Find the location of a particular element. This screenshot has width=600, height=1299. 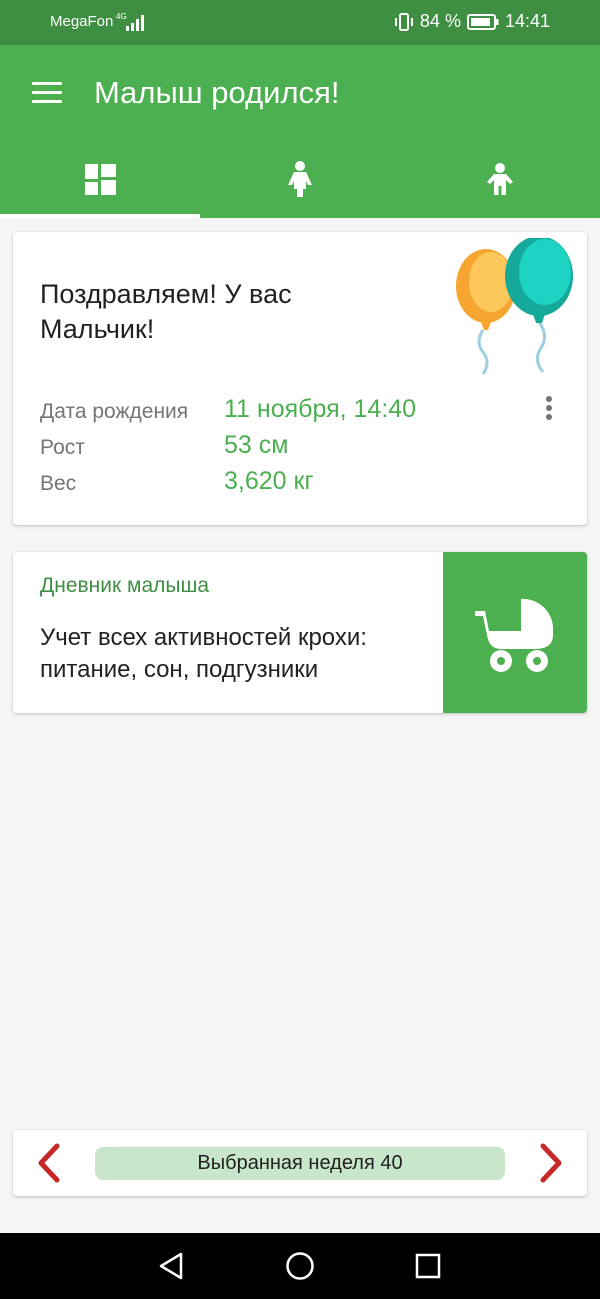

diary-icon-panel is located at coordinates (515, 632).